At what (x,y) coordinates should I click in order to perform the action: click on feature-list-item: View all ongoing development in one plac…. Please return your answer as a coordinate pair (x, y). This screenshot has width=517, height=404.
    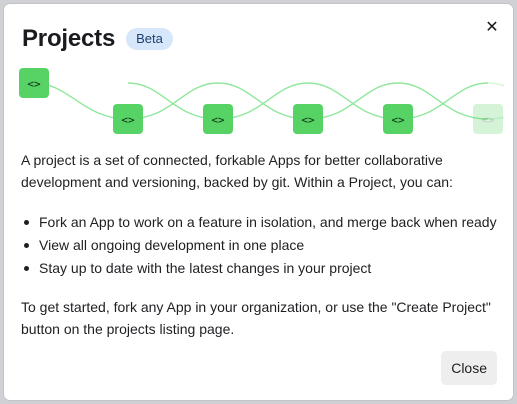
    Looking at the image, I should click on (259, 245).